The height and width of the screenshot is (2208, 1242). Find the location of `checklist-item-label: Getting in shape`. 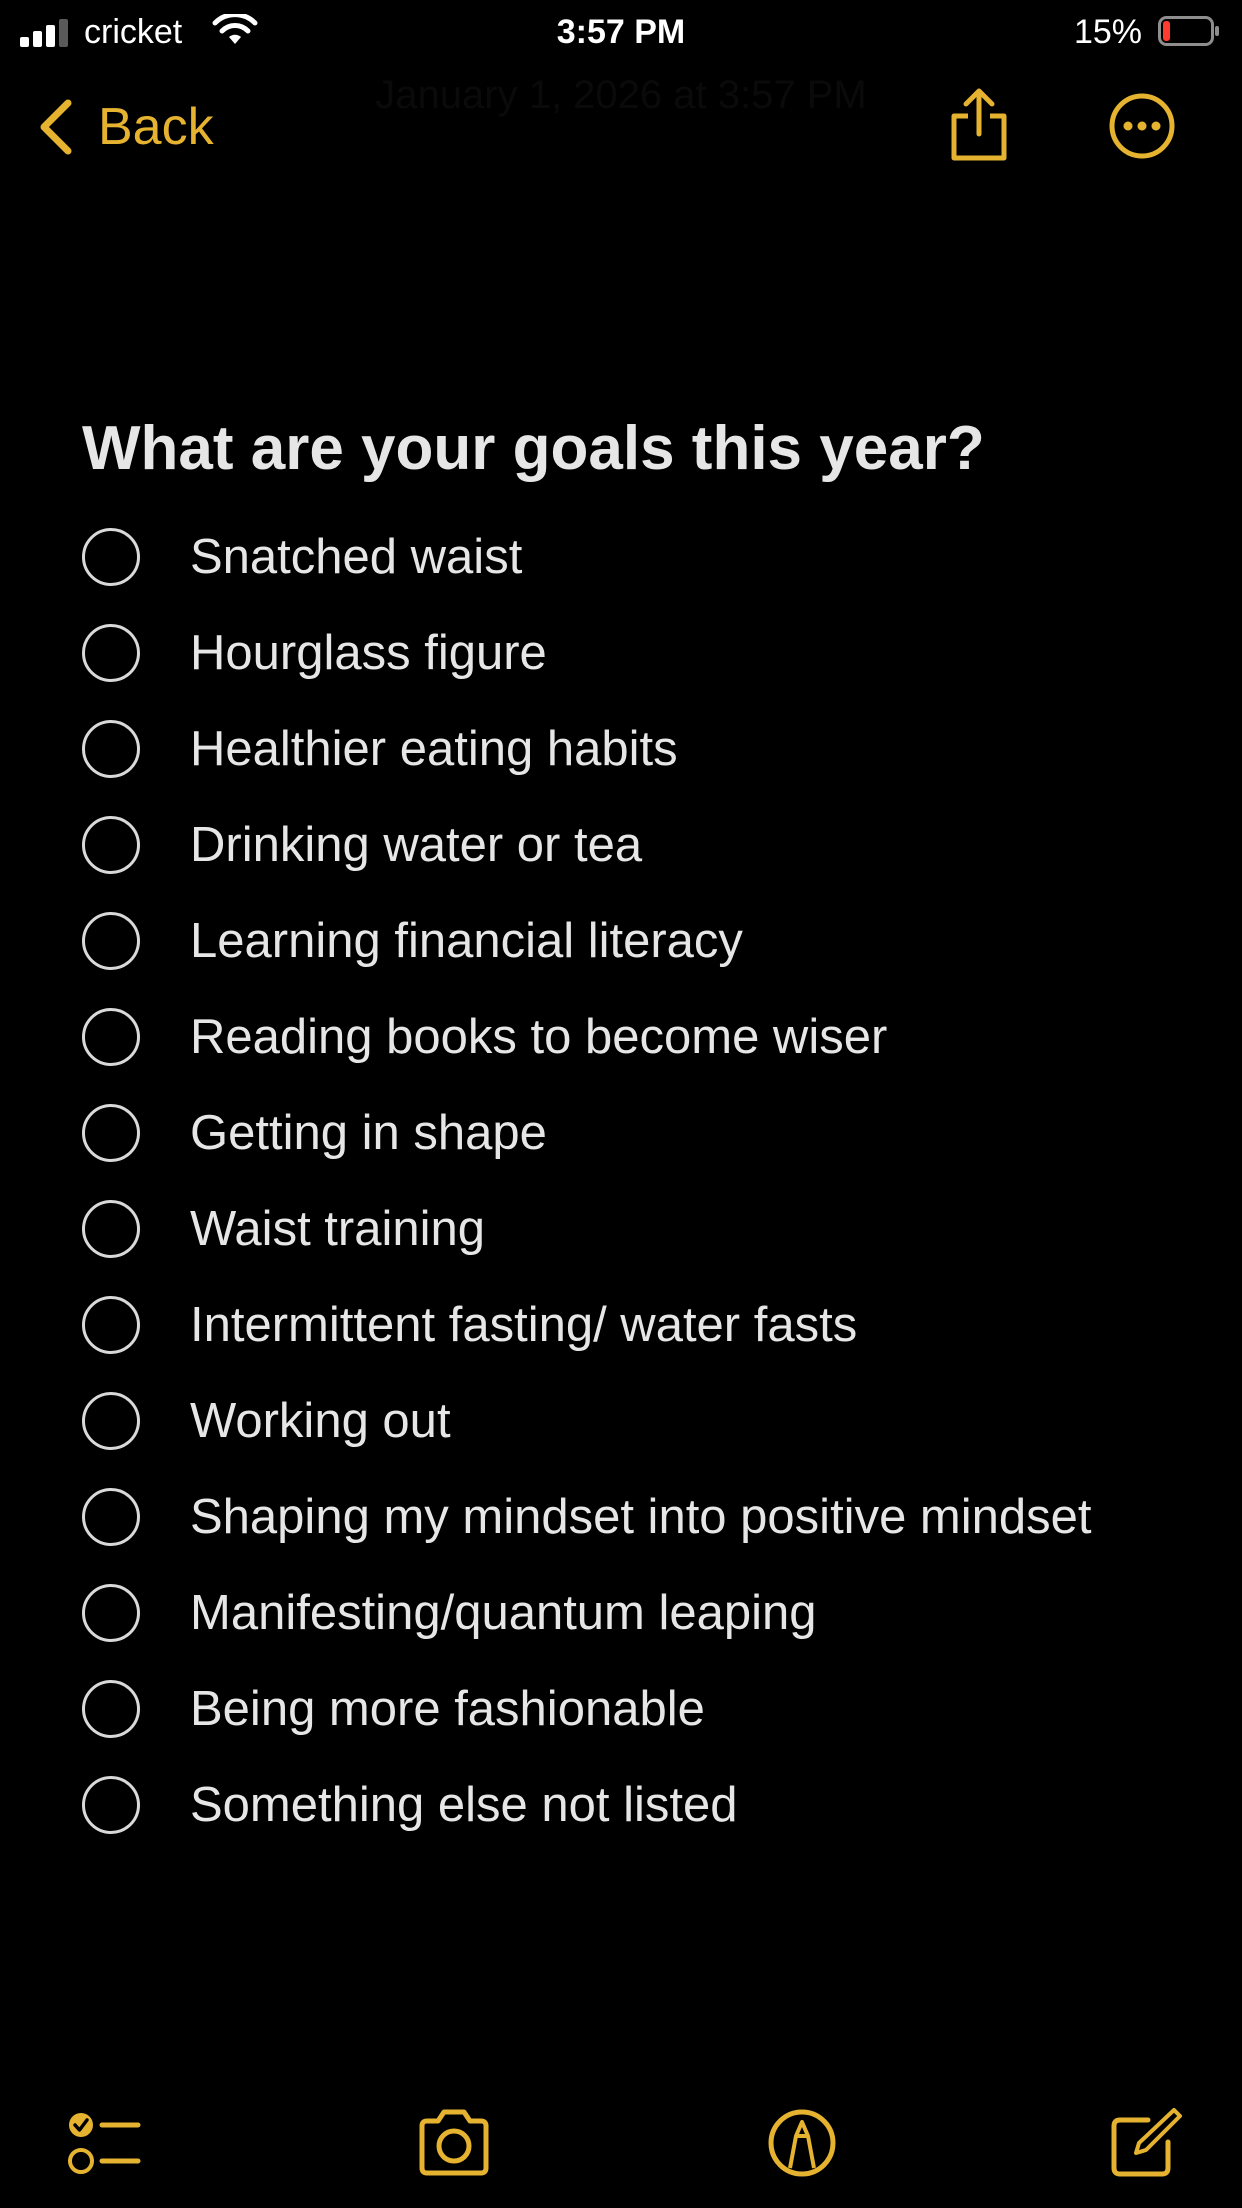

checklist-item-label: Getting in shape is located at coordinates (368, 1133).